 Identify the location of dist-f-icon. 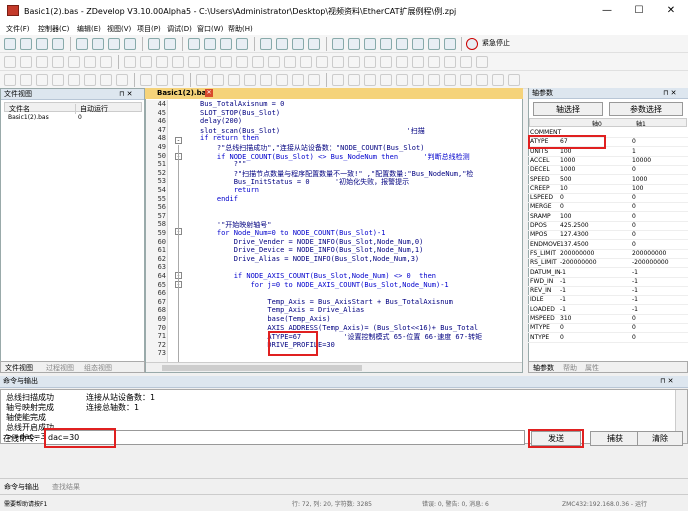
(418, 80).